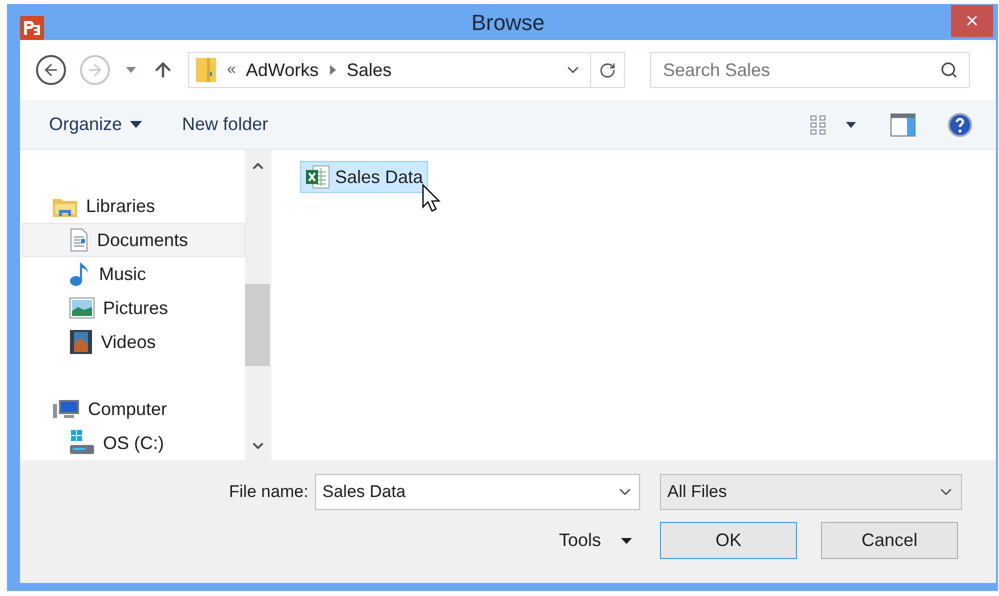  What do you see at coordinates (231, 70) in the screenshot?
I see `overflow-chevron: «` at bounding box center [231, 70].